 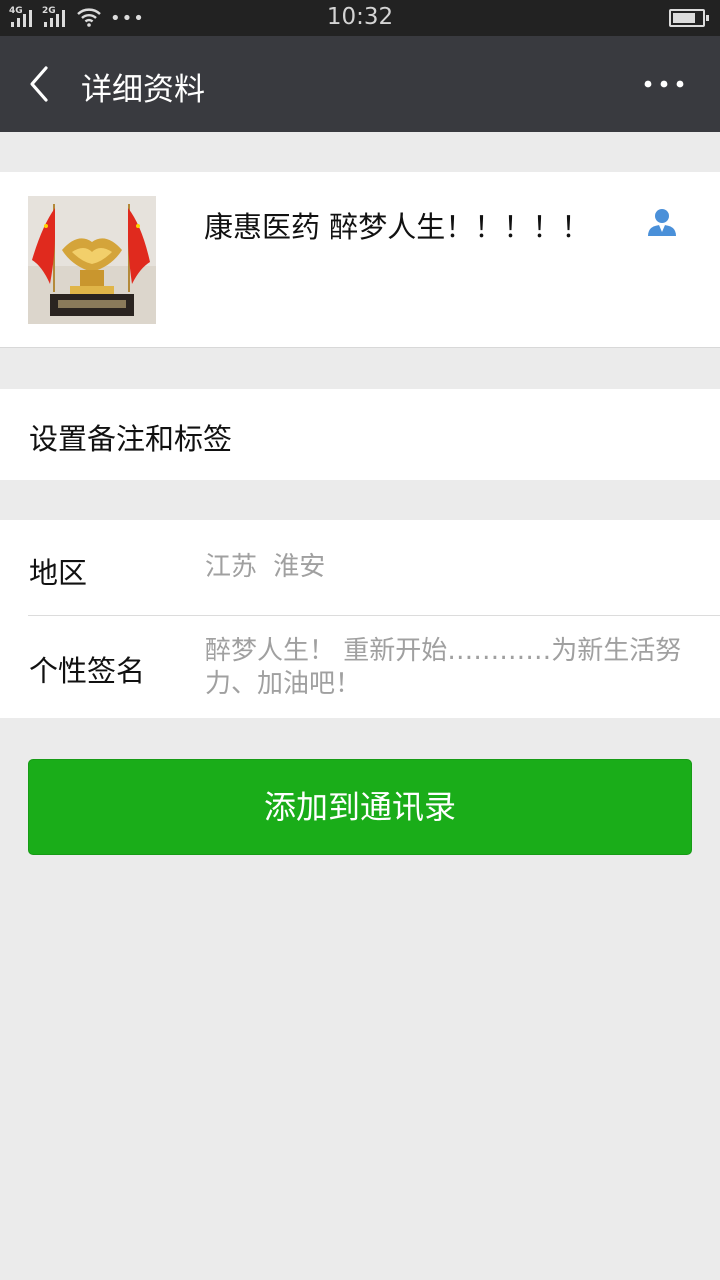 What do you see at coordinates (58, 573) in the screenshot?
I see `region-label: 地区` at bounding box center [58, 573].